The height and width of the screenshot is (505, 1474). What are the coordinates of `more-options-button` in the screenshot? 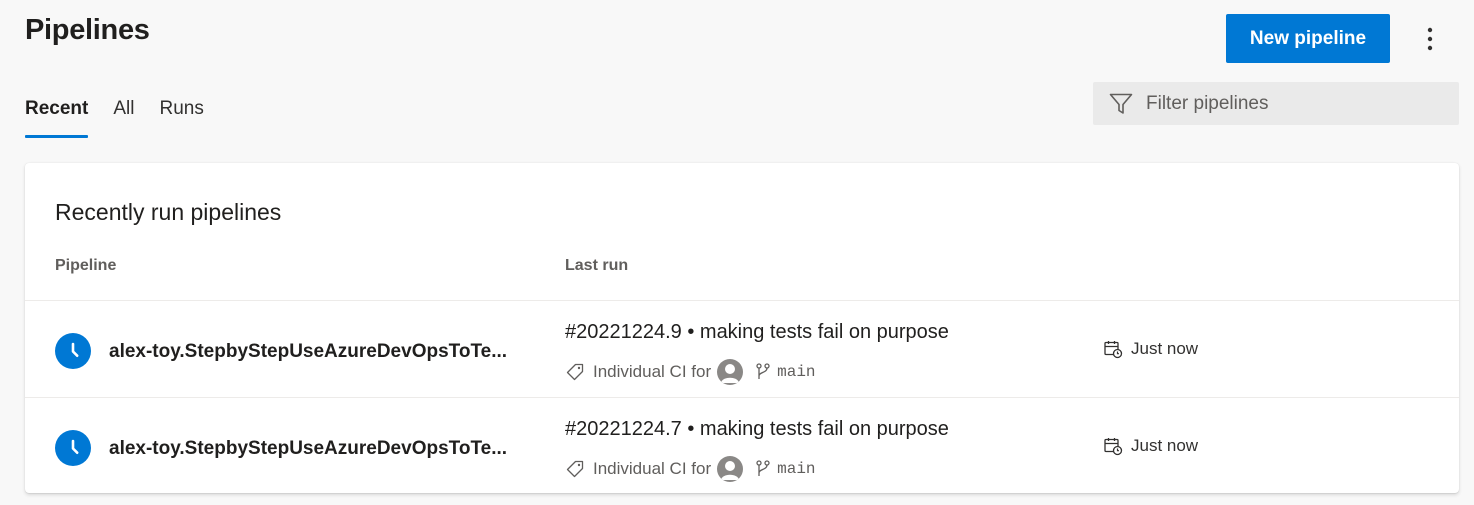 It's located at (1430, 39).